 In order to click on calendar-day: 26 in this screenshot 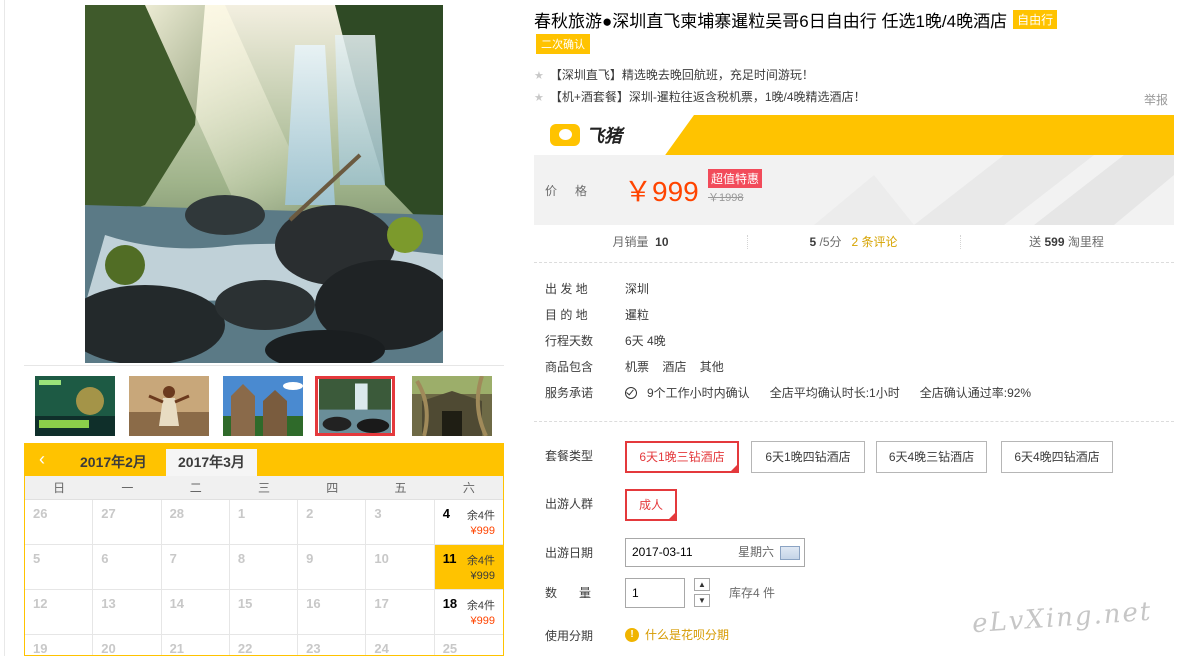, I will do `click(59, 522)`.